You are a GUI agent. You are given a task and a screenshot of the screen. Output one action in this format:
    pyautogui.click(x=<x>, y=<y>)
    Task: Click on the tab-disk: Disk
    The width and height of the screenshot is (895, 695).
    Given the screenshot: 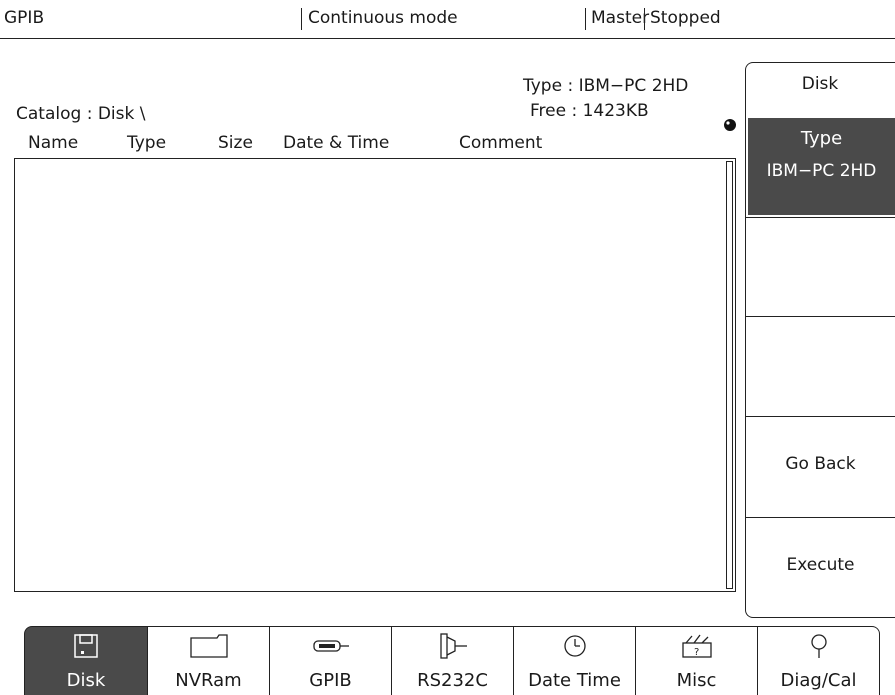 What is the action you would take?
    pyautogui.click(x=85, y=660)
    